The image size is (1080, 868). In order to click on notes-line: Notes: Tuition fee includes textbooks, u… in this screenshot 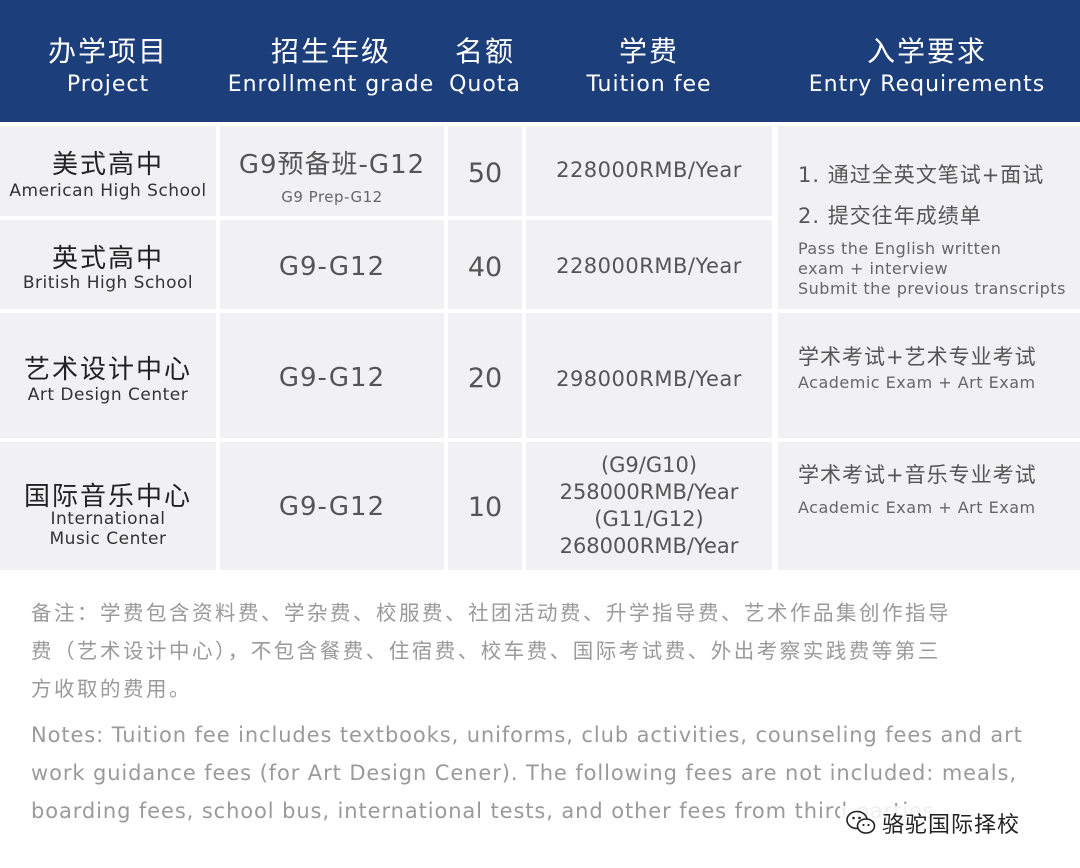, I will do `click(527, 735)`.